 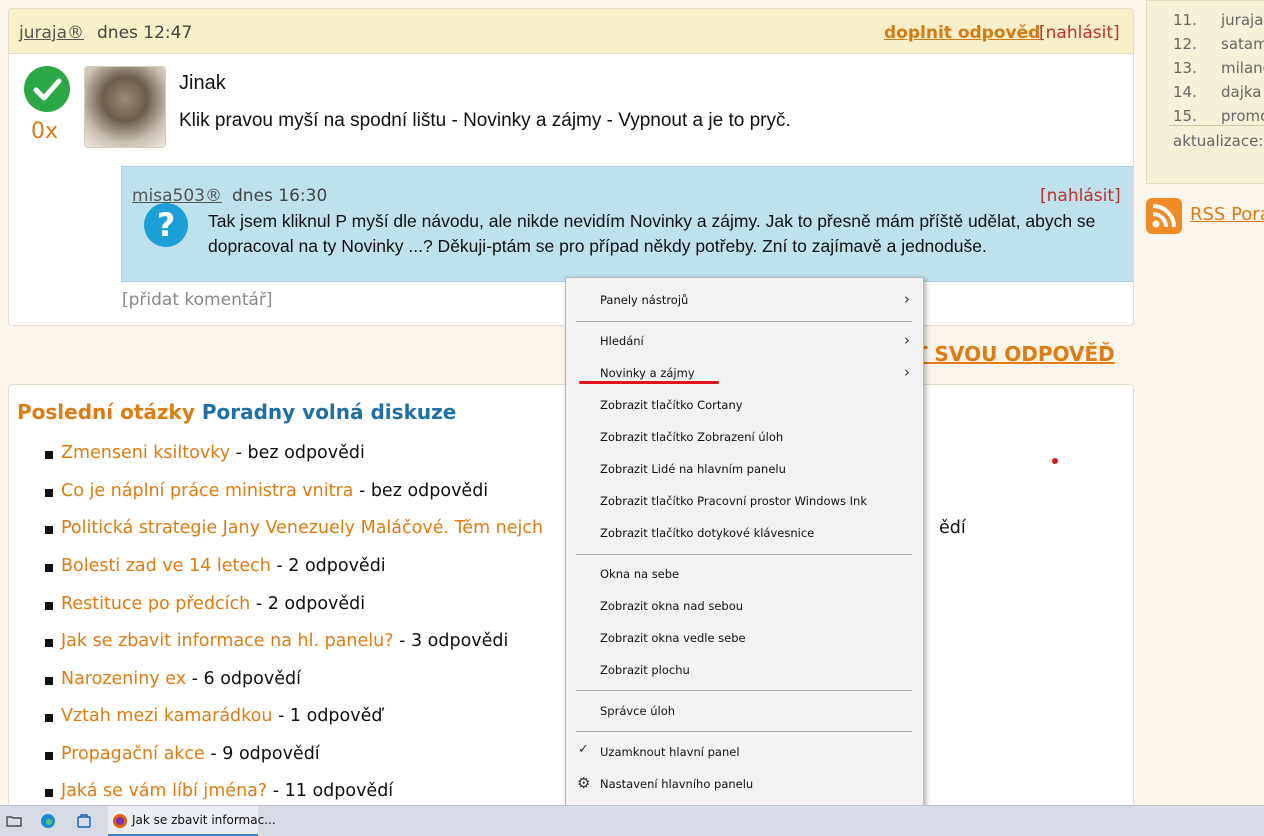 What do you see at coordinates (1217, 92) in the screenshot?
I see `ranking-row: 14. dajka` at bounding box center [1217, 92].